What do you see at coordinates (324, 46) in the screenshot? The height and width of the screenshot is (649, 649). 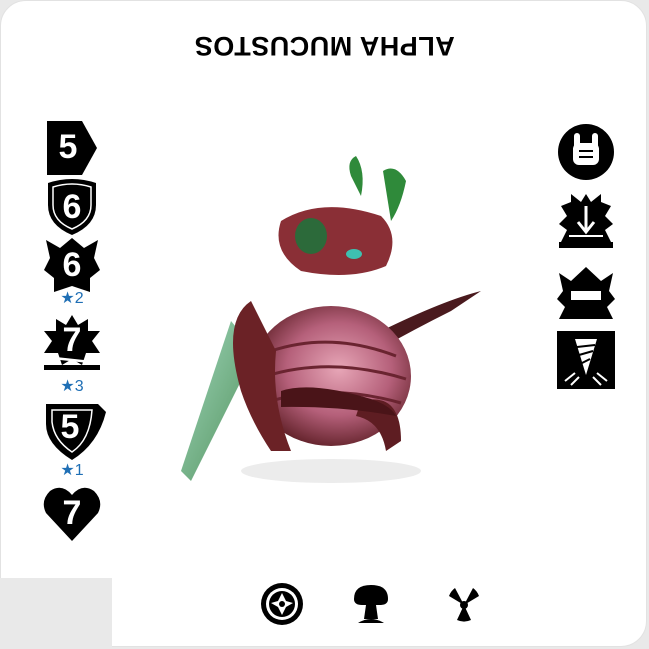 I see `unit-name: ALPHA MUCUSTOS` at bounding box center [324, 46].